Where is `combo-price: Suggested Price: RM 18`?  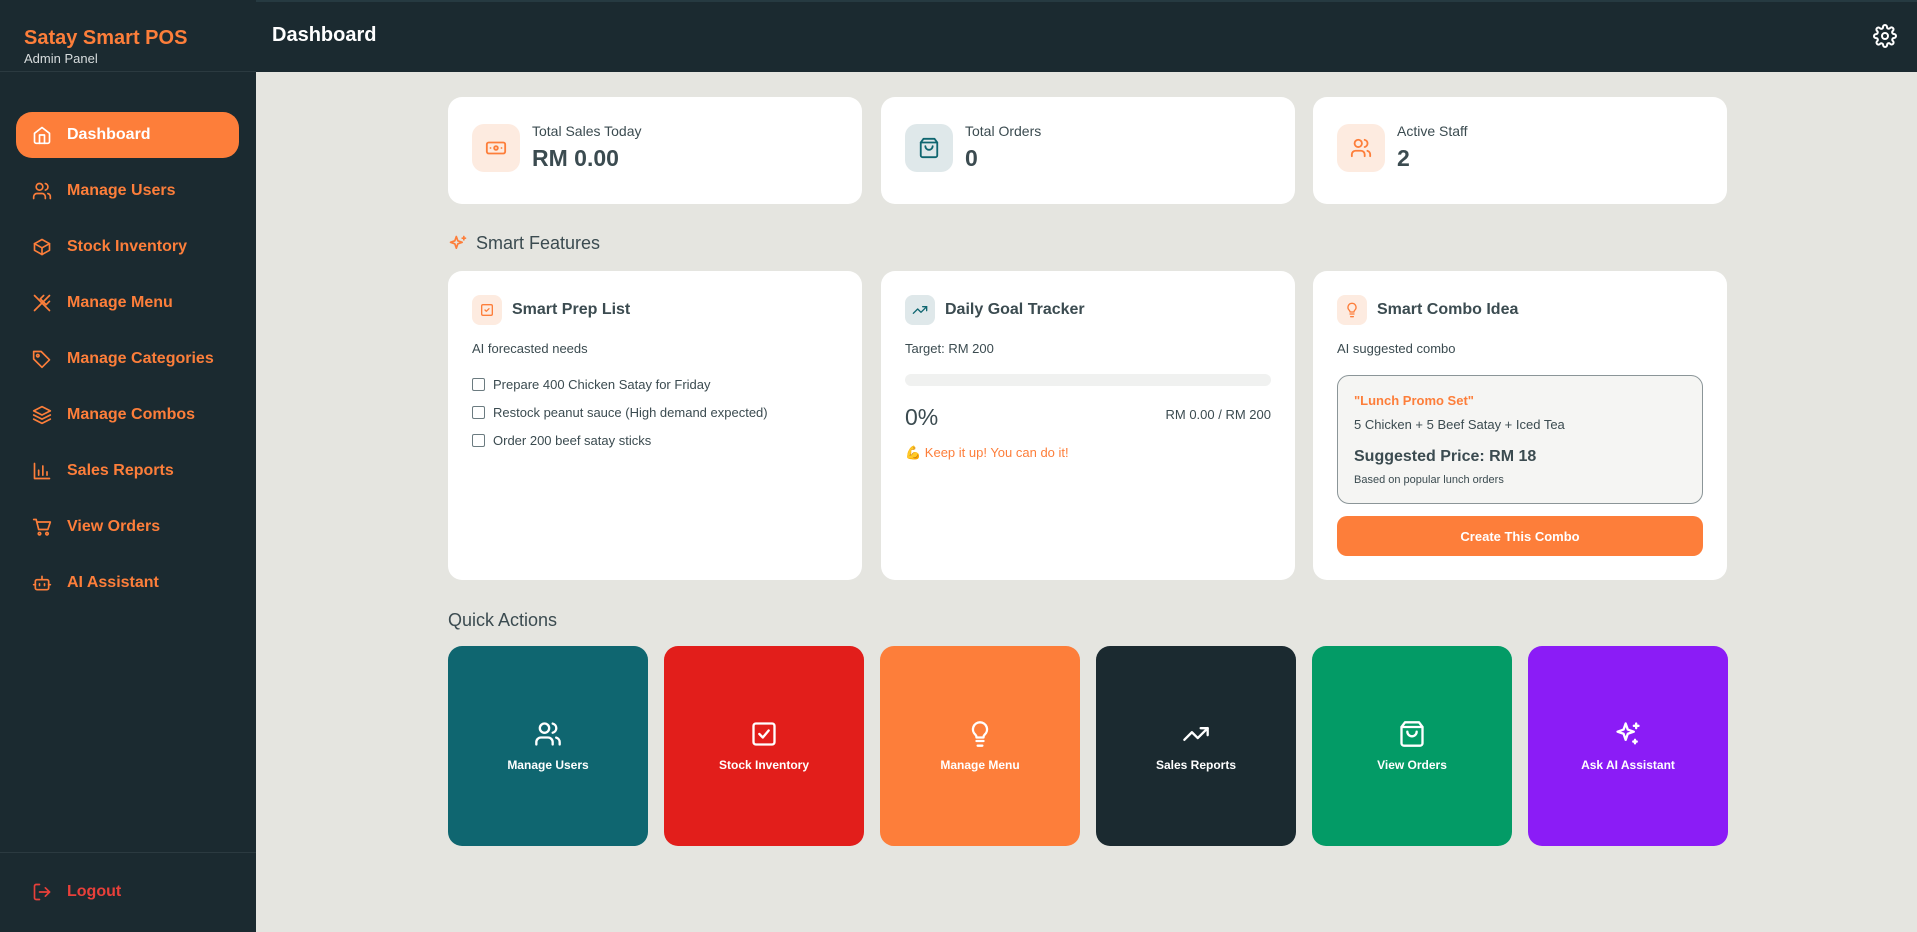
combo-price: Suggested Price: RM 18 is located at coordinates (1445, 456).